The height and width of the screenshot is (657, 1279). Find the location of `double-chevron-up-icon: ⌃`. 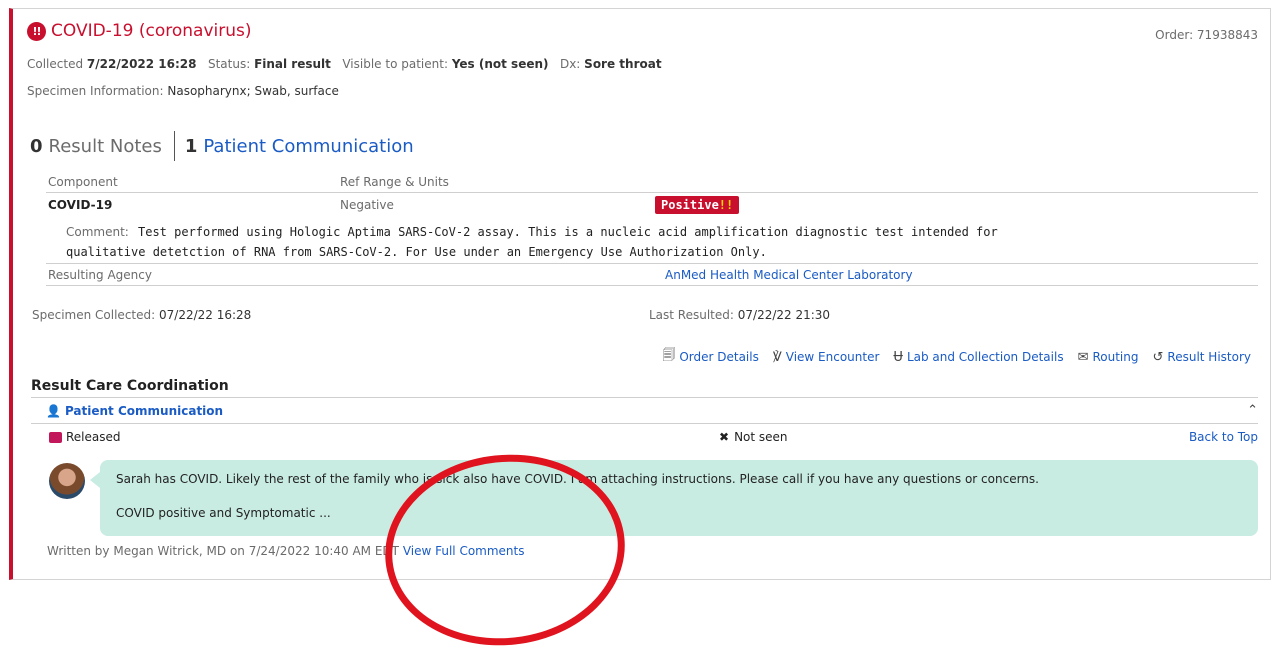

double-chevron-up-icon: ⌃ is located at coordinates (1252, 410).